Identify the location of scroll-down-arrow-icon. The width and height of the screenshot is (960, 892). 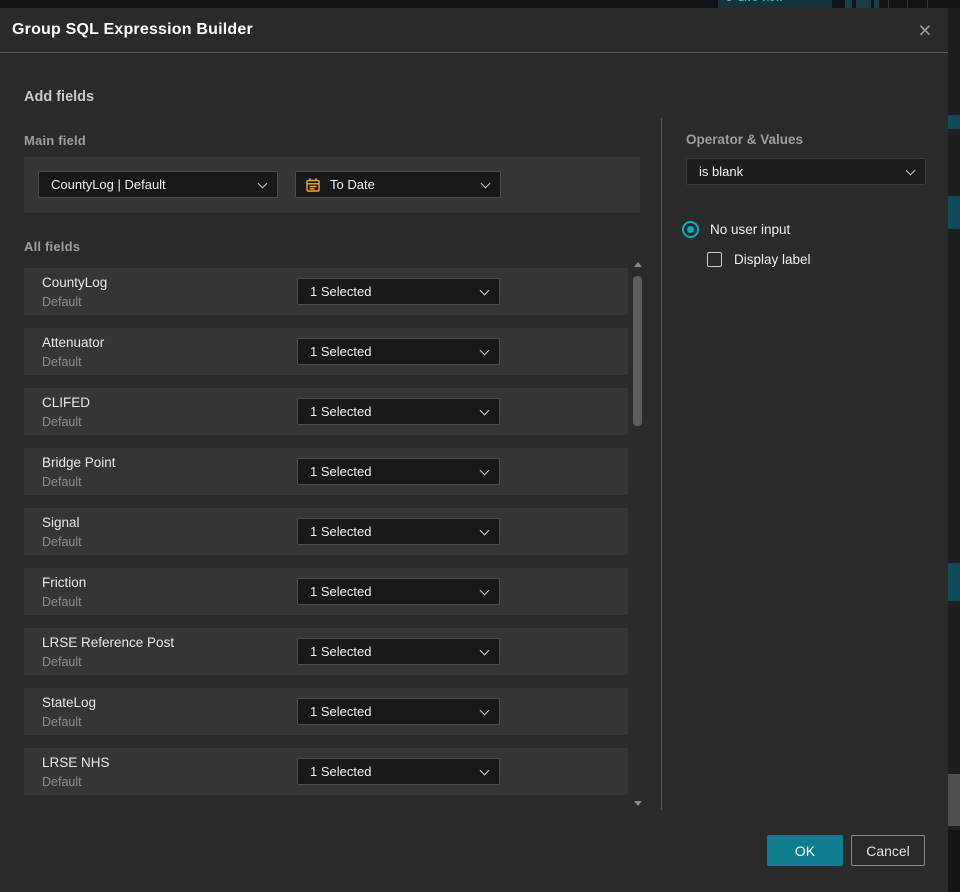
(638, 803).